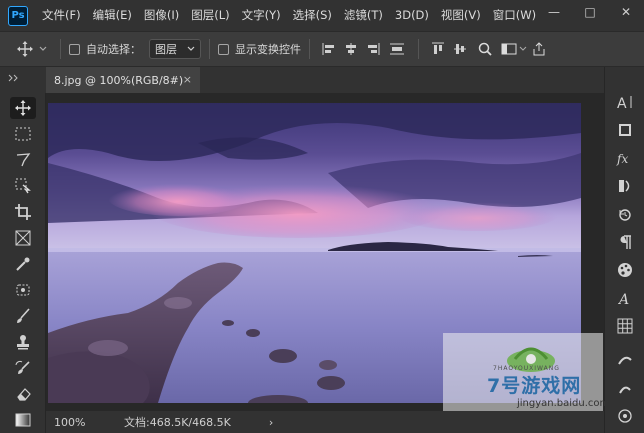 The width and height of the screenshot is (644, 433). I want to click on history-brush-icon, so click(22, 367).